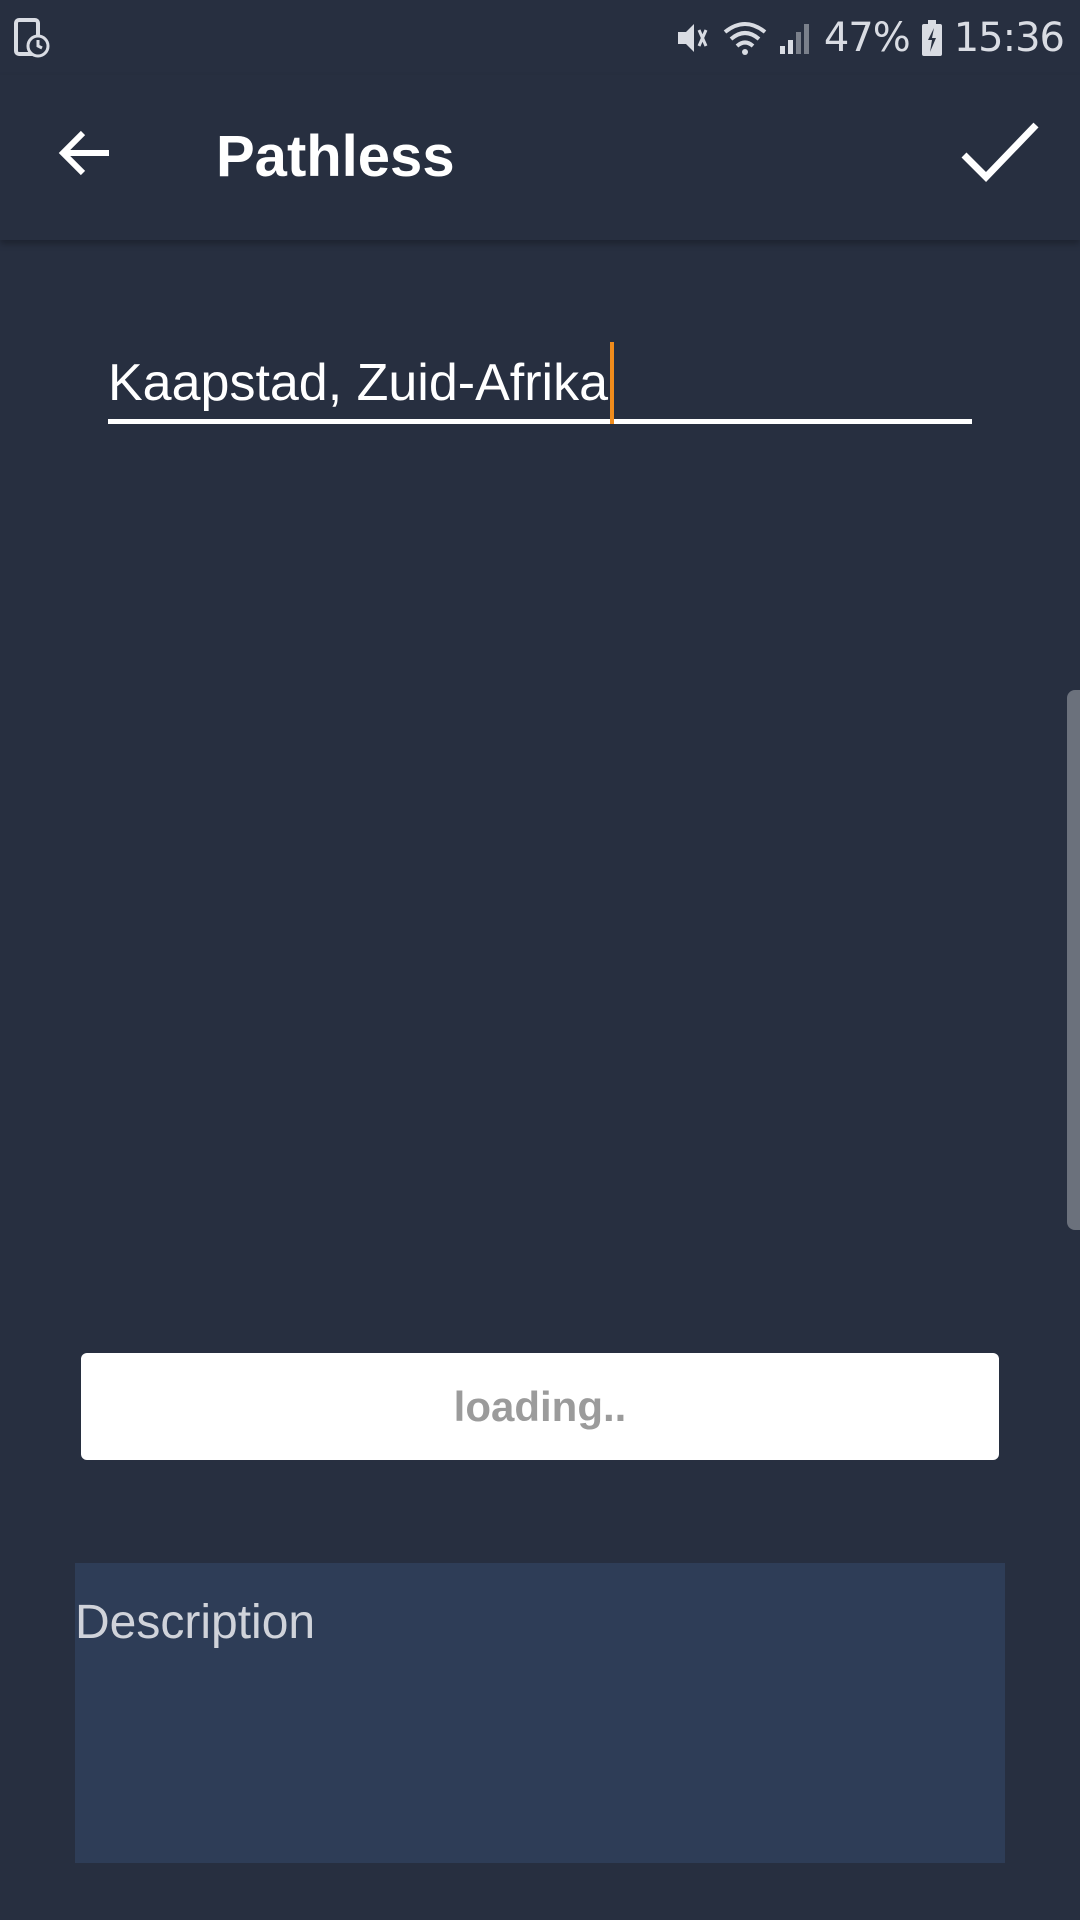 This screenshot has width=1080, height=1920. I want to click on battery-percent: 47%, so click(867, 37).